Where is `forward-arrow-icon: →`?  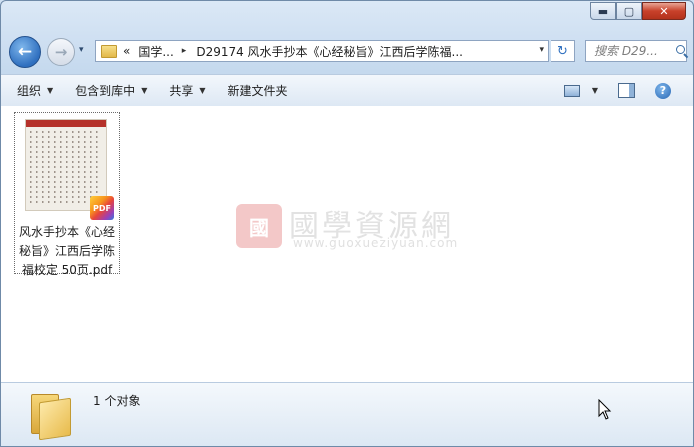 forward-arrow-icon: → is located at coordinates (61, 52).